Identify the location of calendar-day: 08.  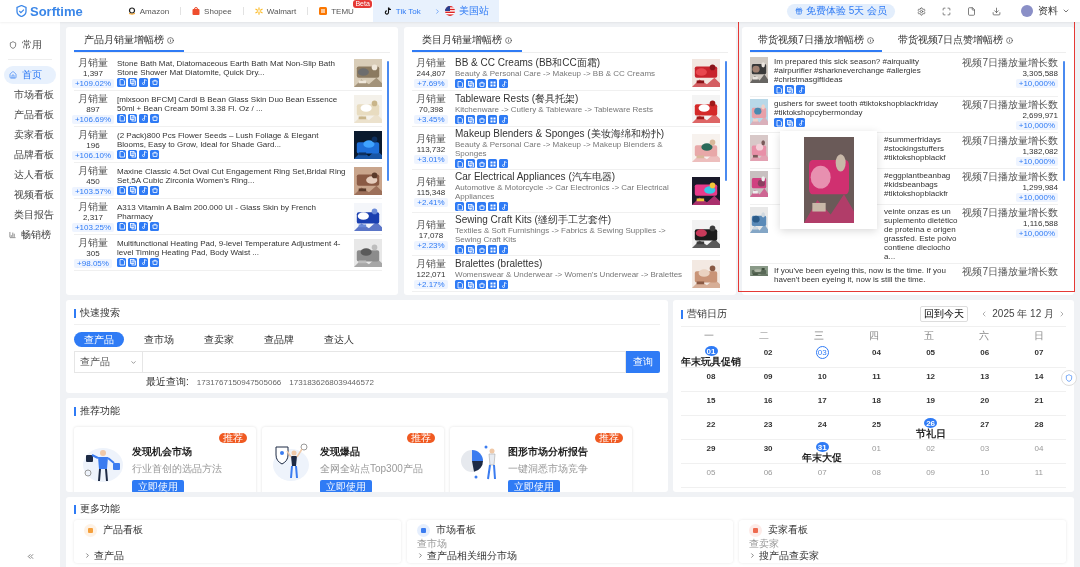
(711, 376).